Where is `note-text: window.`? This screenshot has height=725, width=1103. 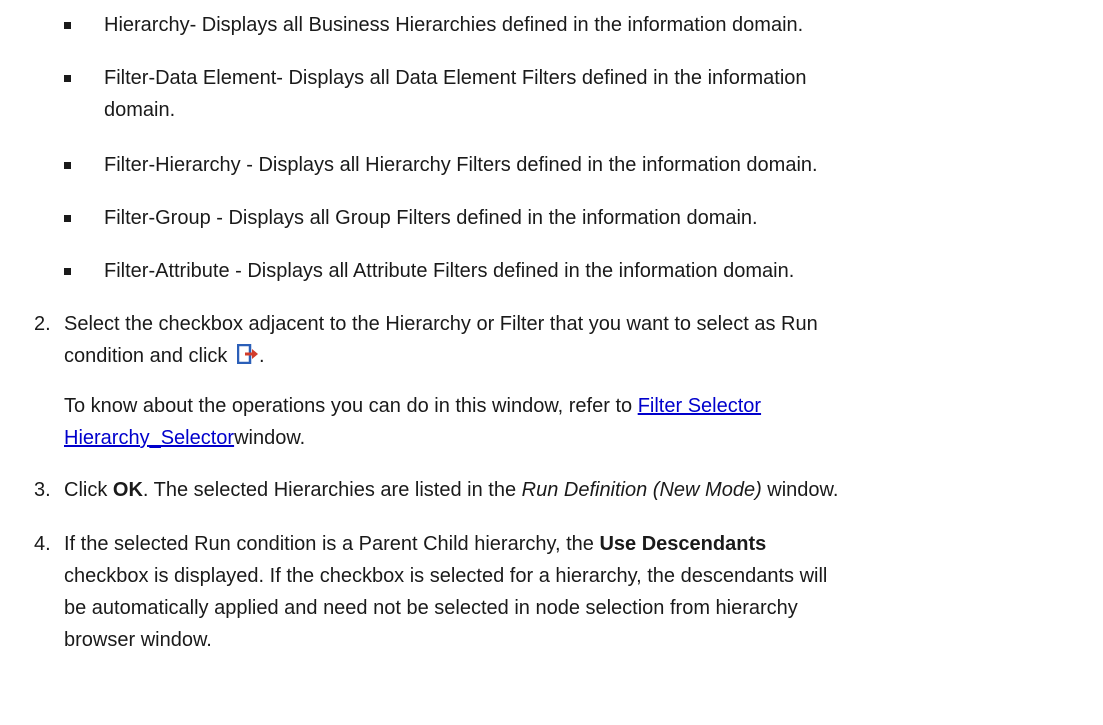
note-text: window. is located at coordinates (270, 438).